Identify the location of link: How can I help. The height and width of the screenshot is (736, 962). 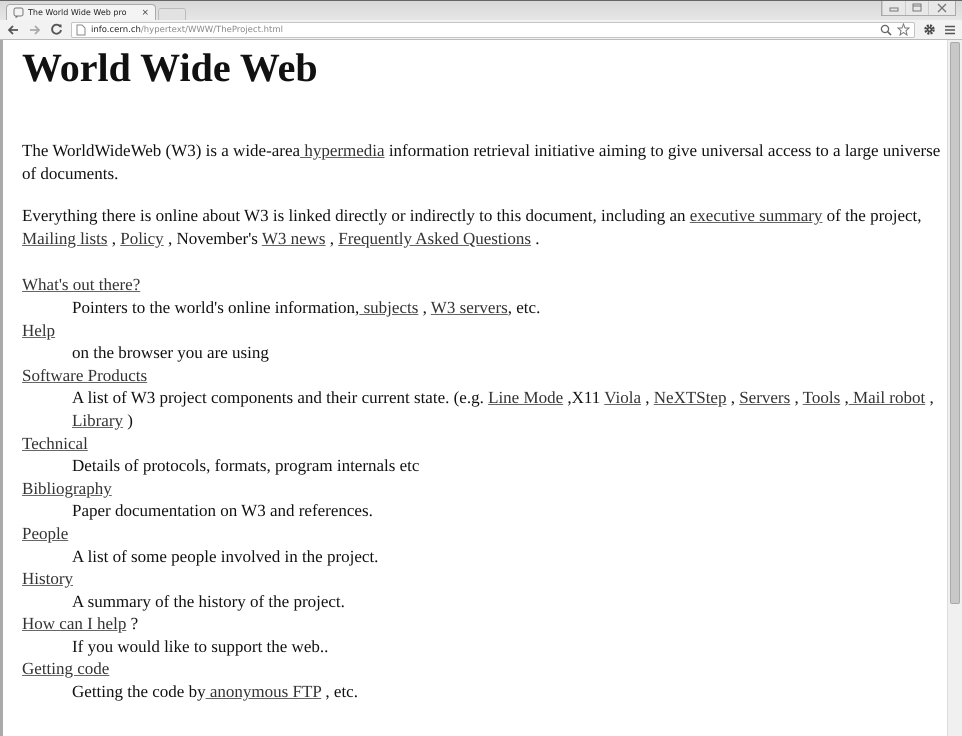
(74, 624).